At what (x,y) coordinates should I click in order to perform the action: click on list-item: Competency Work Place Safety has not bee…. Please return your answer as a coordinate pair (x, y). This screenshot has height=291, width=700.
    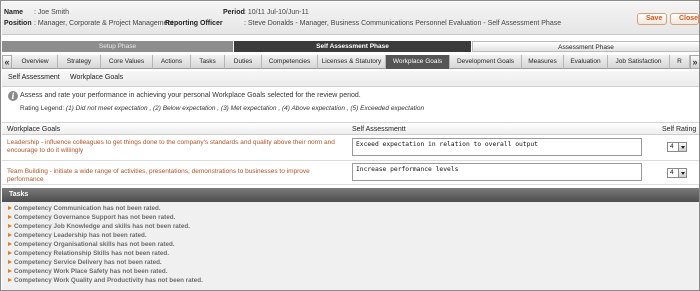
    Looking at the image, I should click on (88, 271).